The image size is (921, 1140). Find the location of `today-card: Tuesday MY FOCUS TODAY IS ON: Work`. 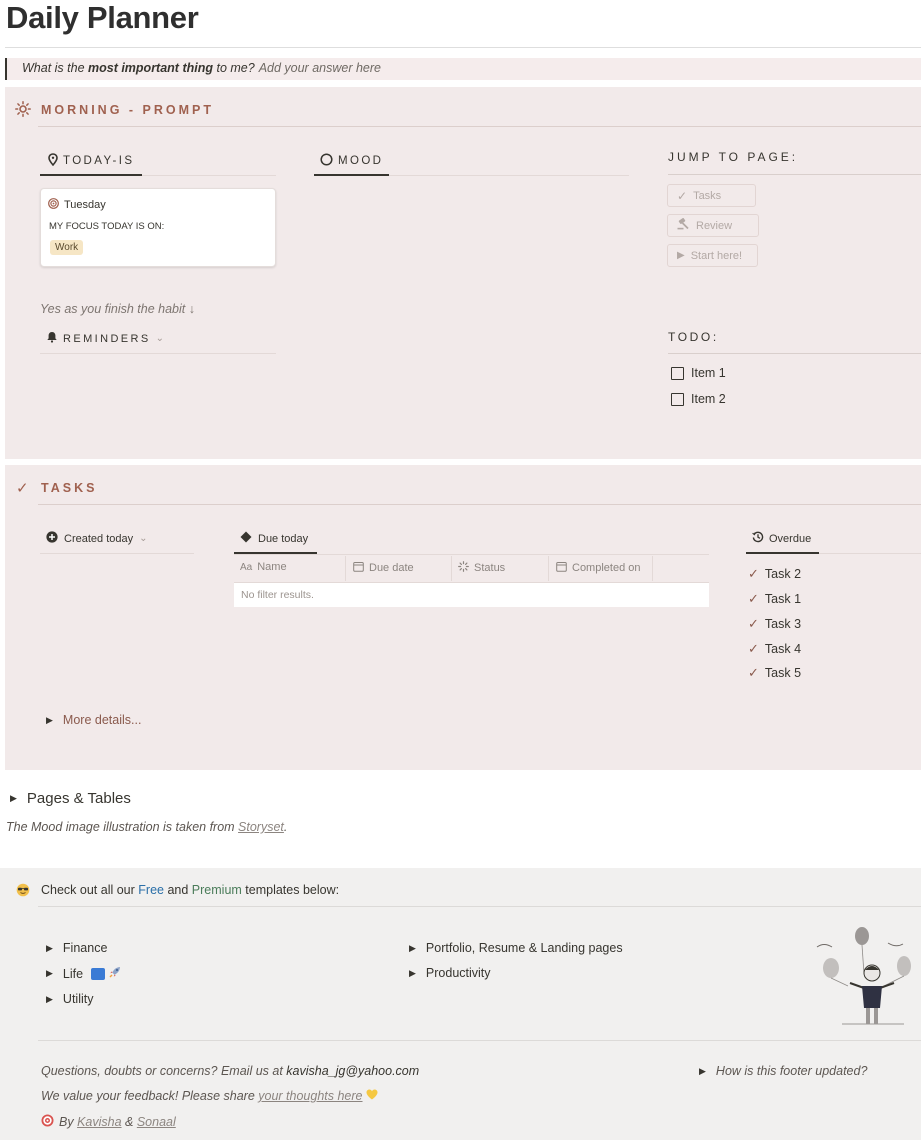

today-card: Tuesday MY FOCUS TODAY IS ON: Work is located at coordinates (158, 227).